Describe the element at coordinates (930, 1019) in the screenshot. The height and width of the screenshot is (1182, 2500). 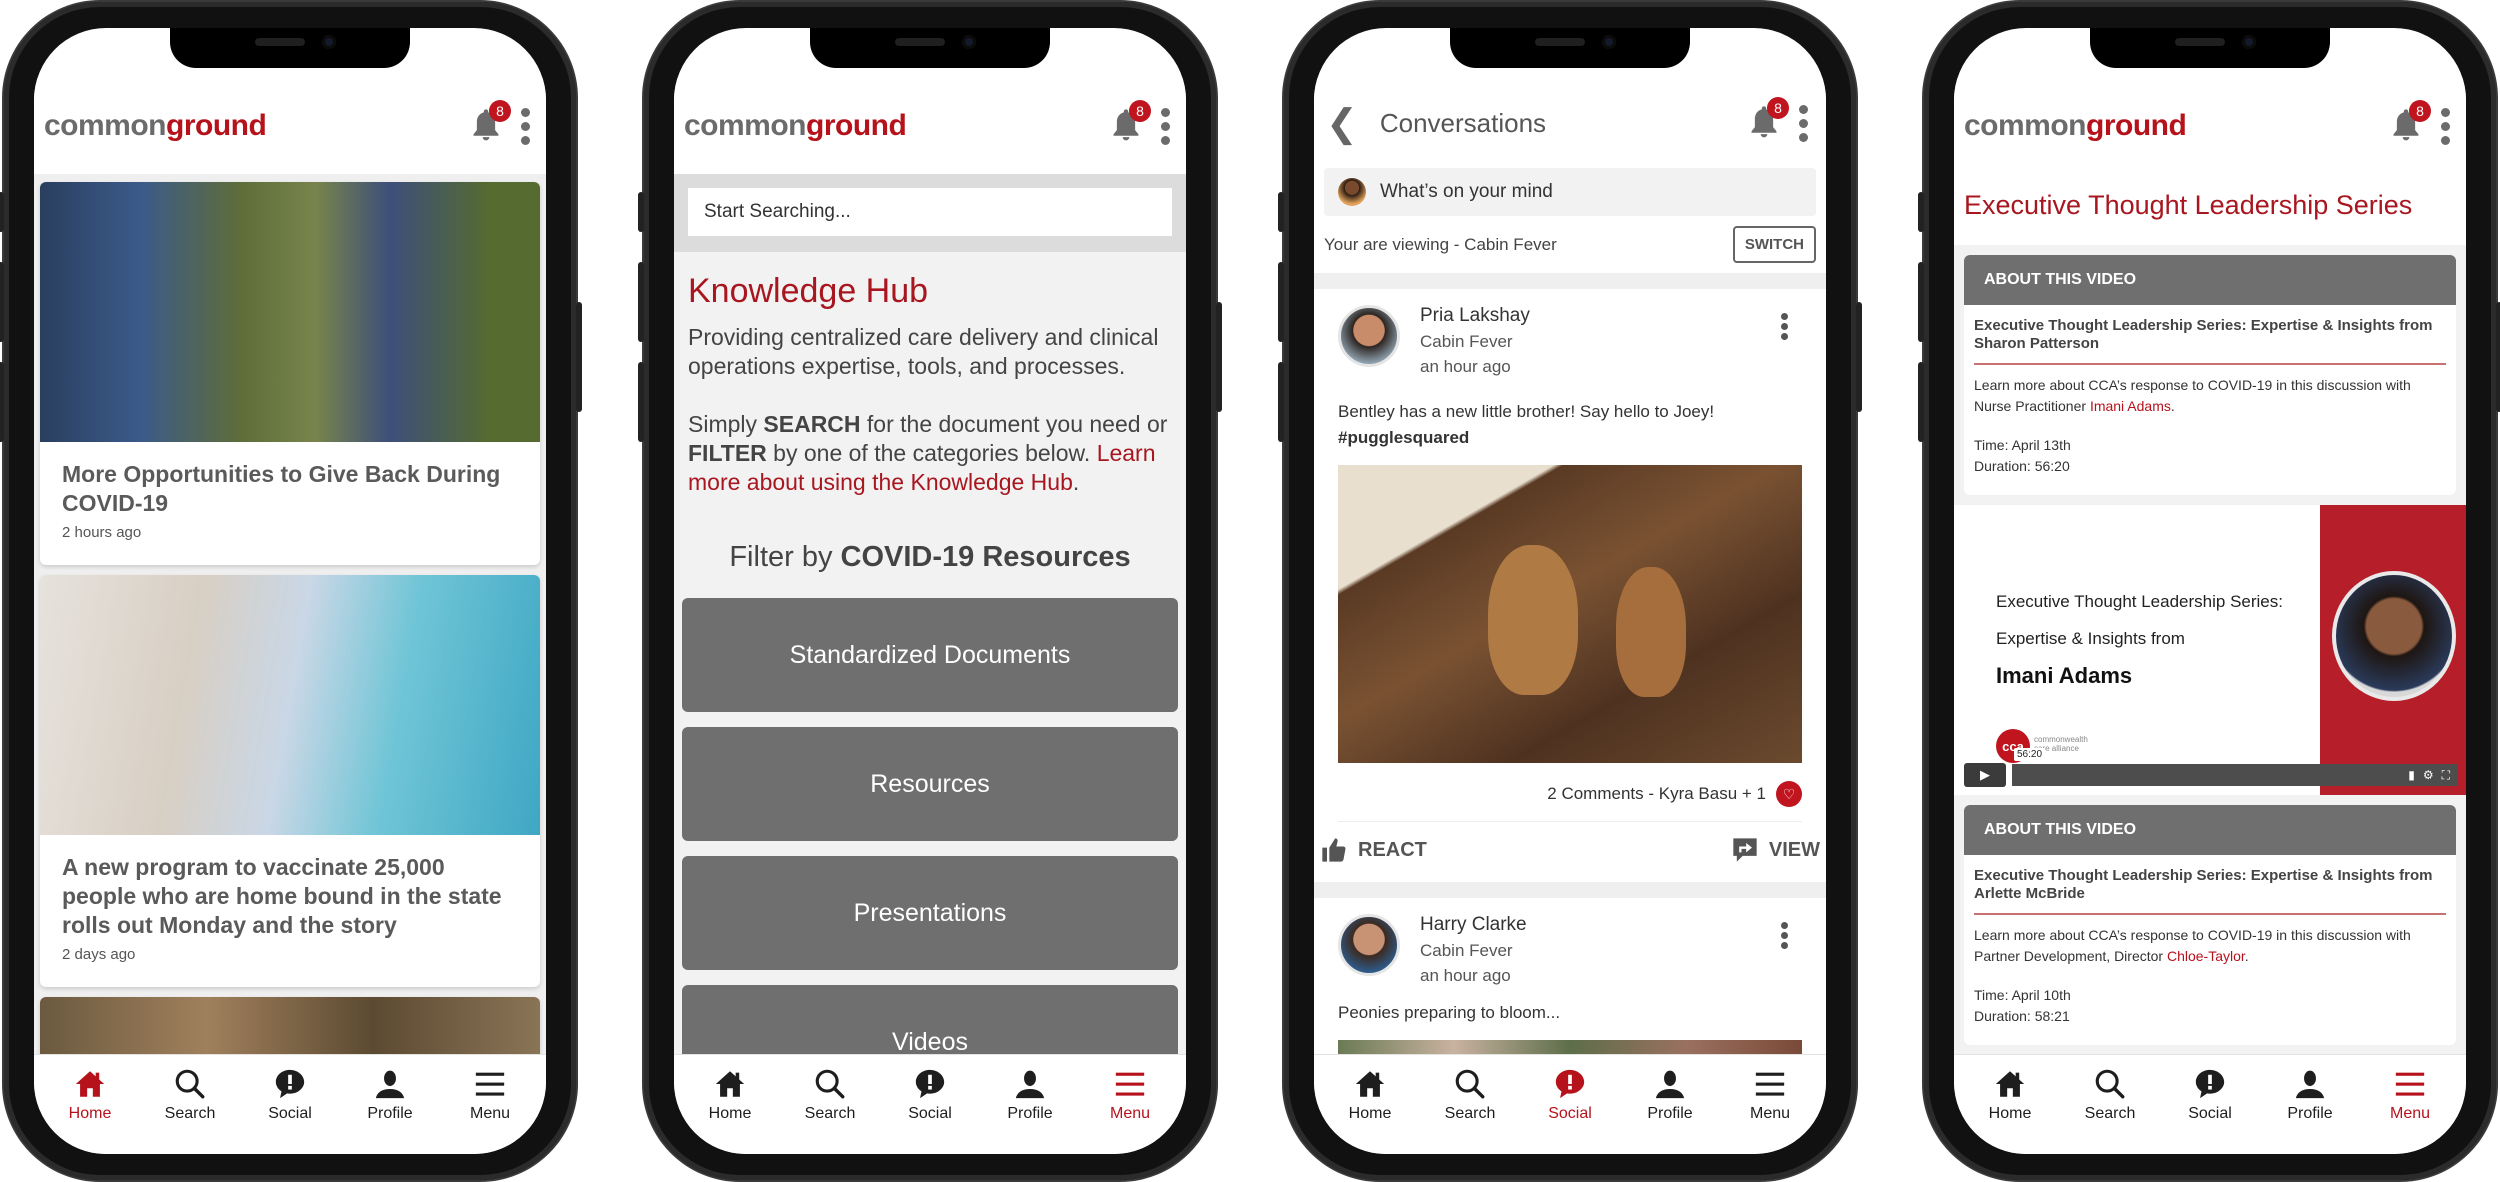
I see `category-videos-button: Videos` at that location.